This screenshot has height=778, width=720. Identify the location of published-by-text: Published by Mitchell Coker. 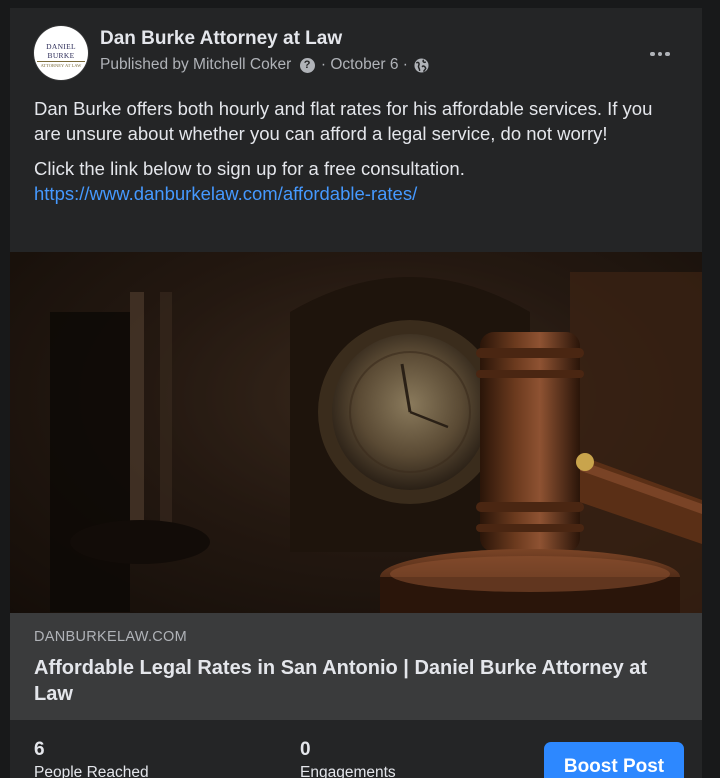
(196, 64).